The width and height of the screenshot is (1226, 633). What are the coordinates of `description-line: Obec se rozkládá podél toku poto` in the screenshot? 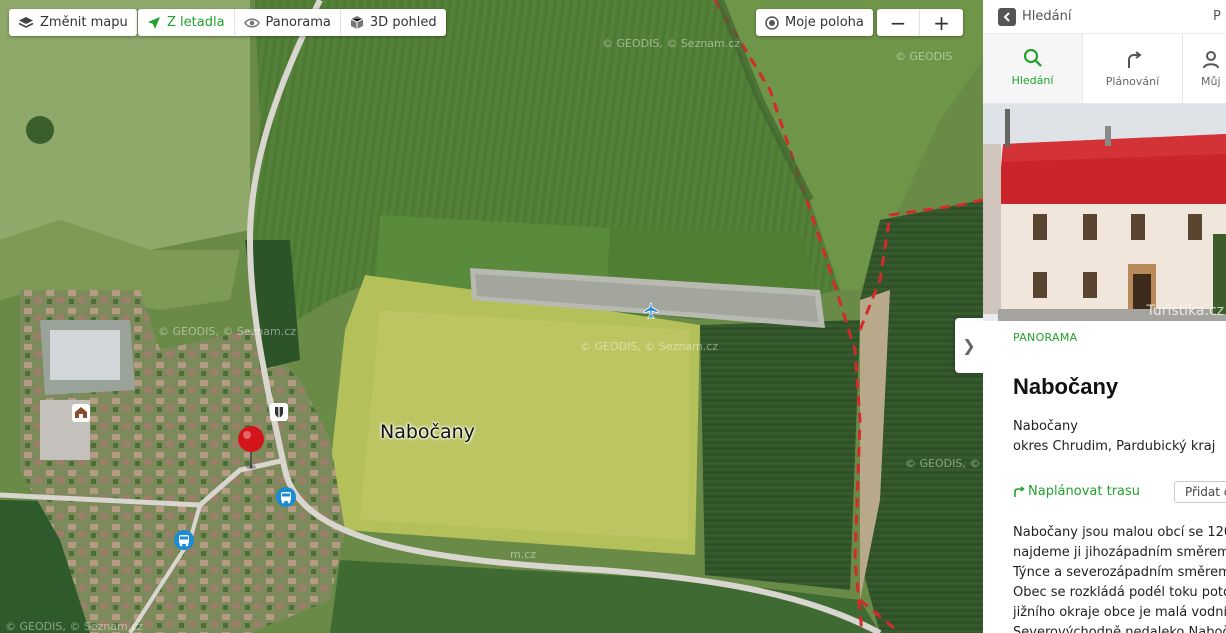 It's located at (1119, 592).